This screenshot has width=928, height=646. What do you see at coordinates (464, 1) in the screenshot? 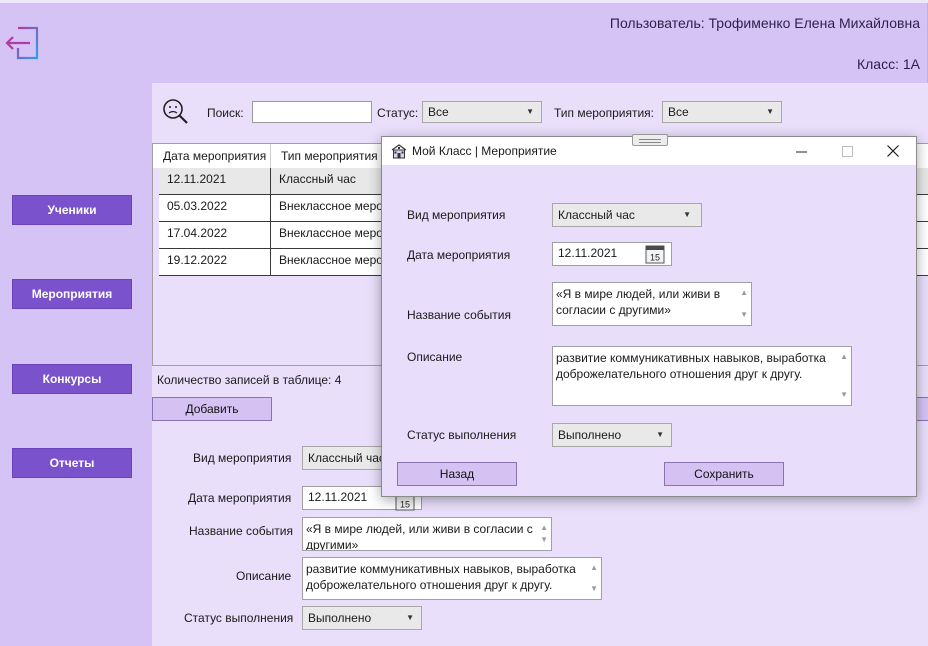
I see `top-border` at bounding box center [464, 1].